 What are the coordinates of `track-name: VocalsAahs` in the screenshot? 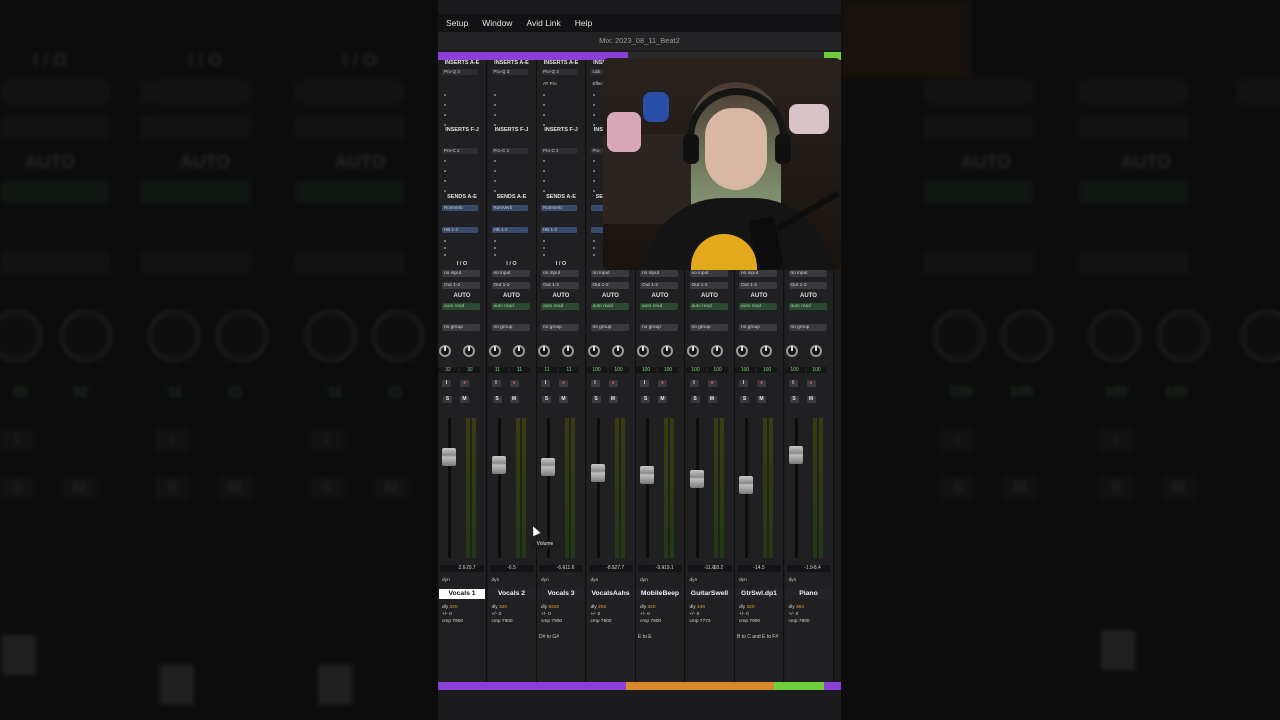 It's located at (610, 594).